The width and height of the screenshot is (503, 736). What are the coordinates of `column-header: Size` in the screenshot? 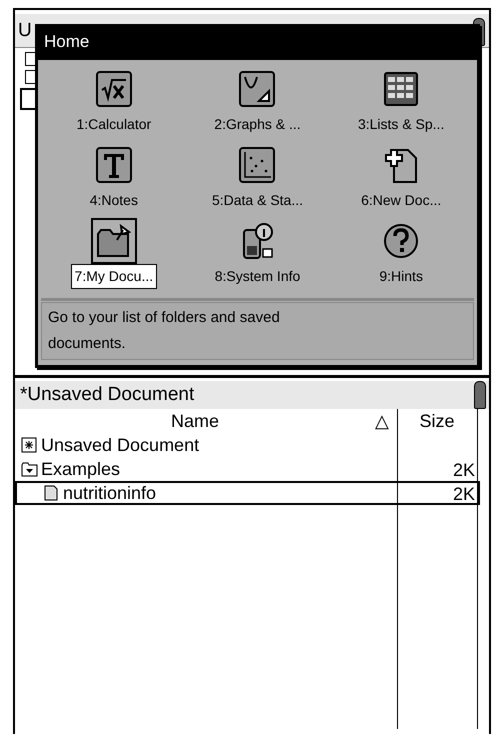 It's located at (437, 421).